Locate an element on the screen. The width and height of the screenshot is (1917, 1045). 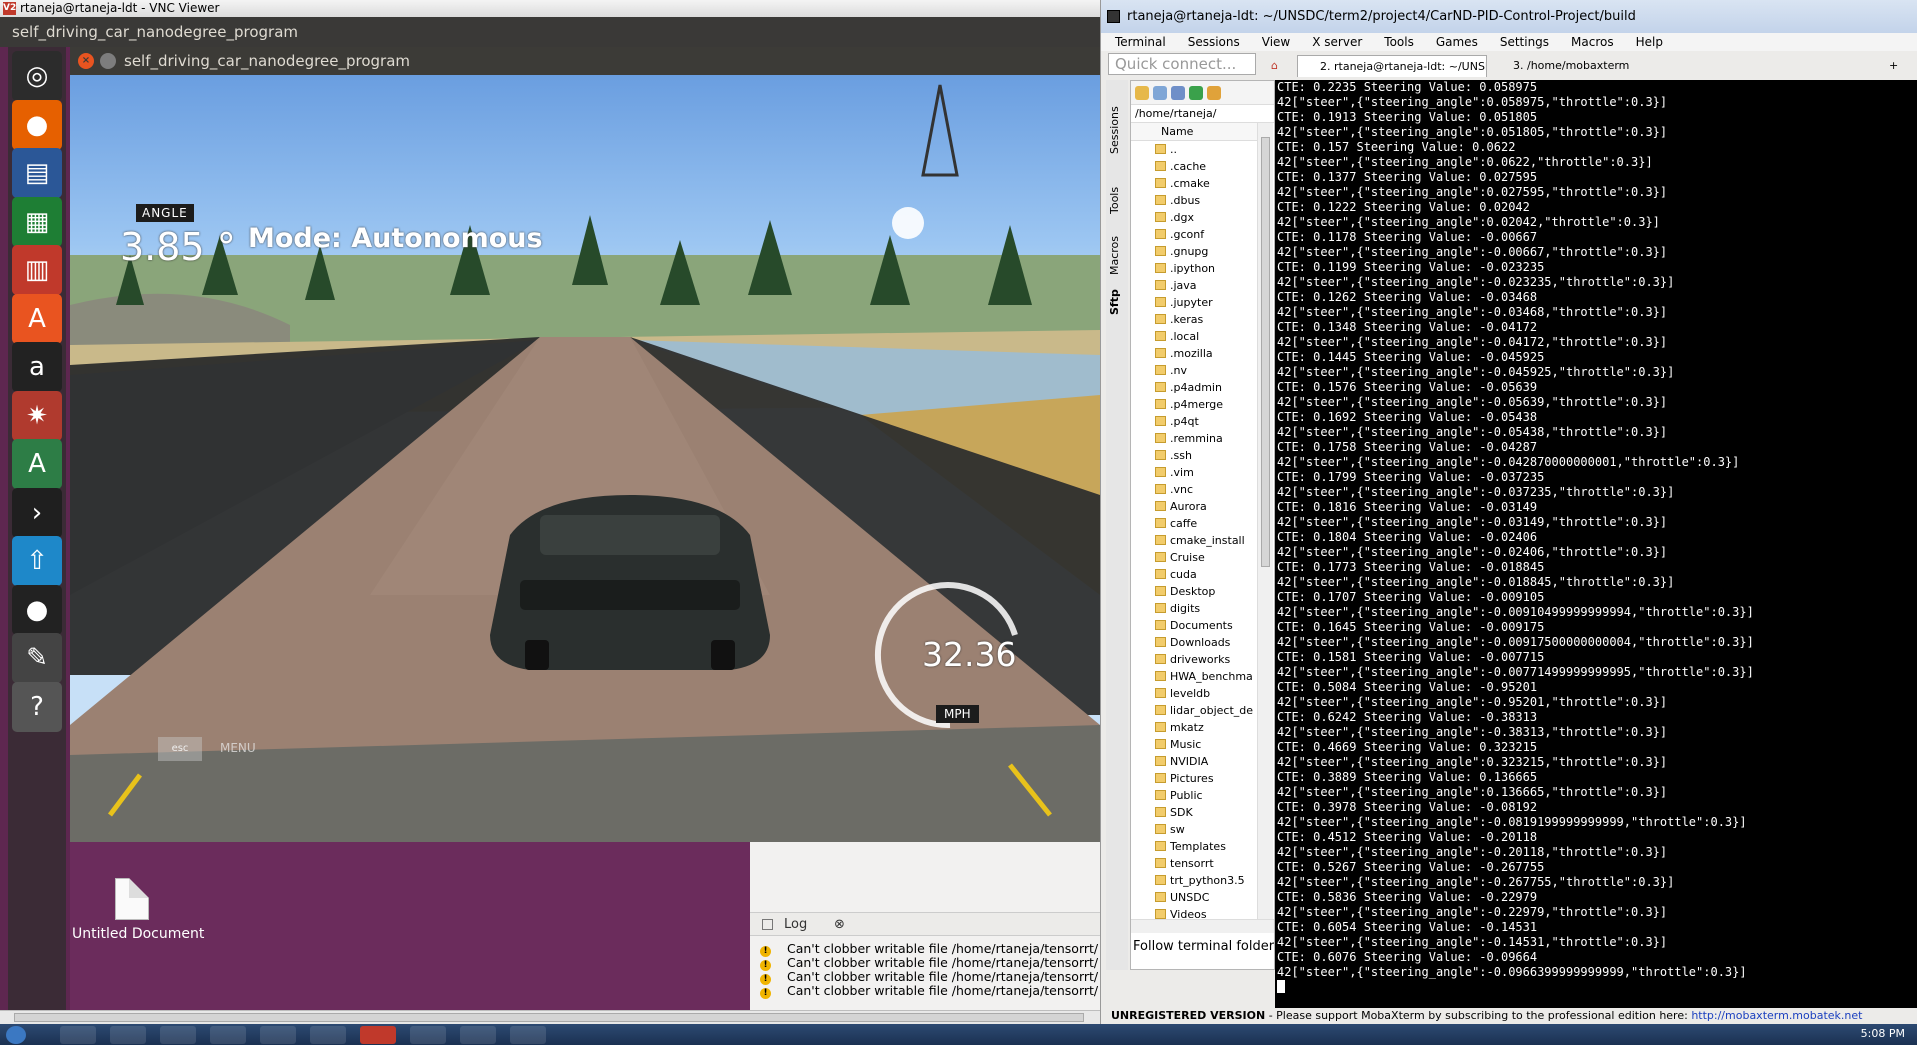
tab-session-2: 2. rtaneja@rtaneja-ldt: ~/UNSDC/te is located at coordinates (1392, 66).